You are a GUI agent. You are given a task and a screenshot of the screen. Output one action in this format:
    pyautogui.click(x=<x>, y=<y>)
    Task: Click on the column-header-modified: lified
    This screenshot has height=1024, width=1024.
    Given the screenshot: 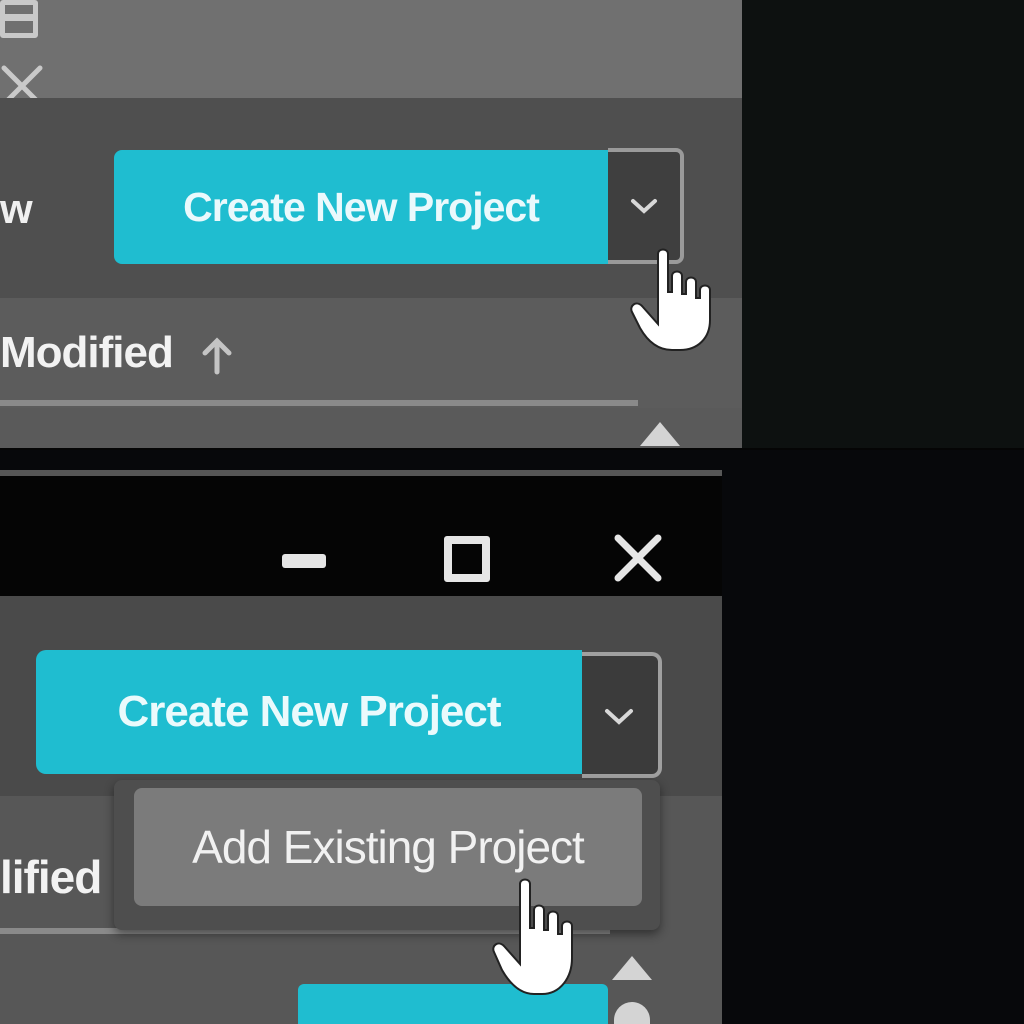 What is the action you would take?
    pyautogui.click(x=51, y=877)
    